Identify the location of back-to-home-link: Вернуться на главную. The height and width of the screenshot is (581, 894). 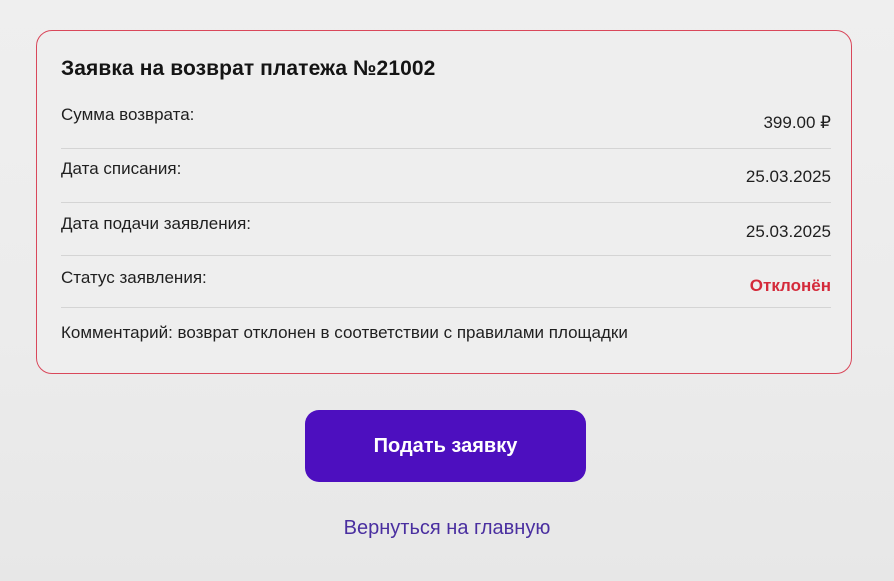
(447, 528).